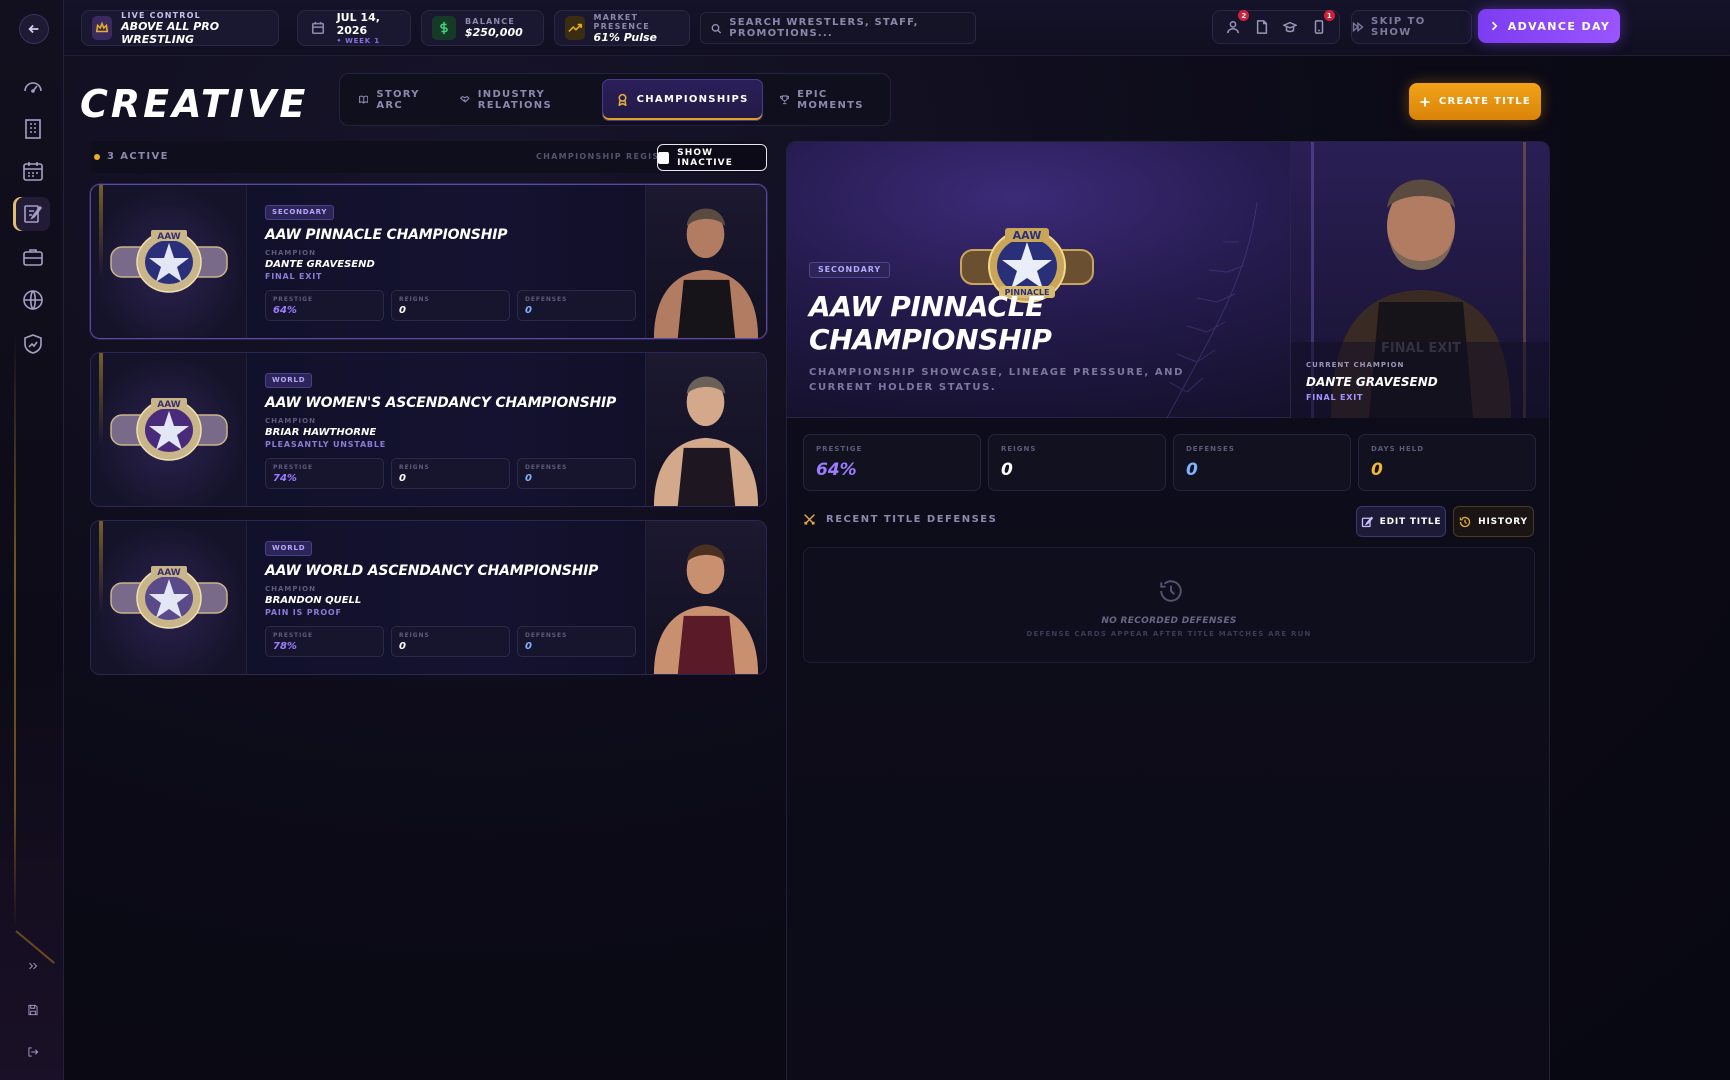 The height and width of the screenshot is (1080, 1730). I want to click on current-champion-name: DANTE GRAVESEND, so click(1372, 382).